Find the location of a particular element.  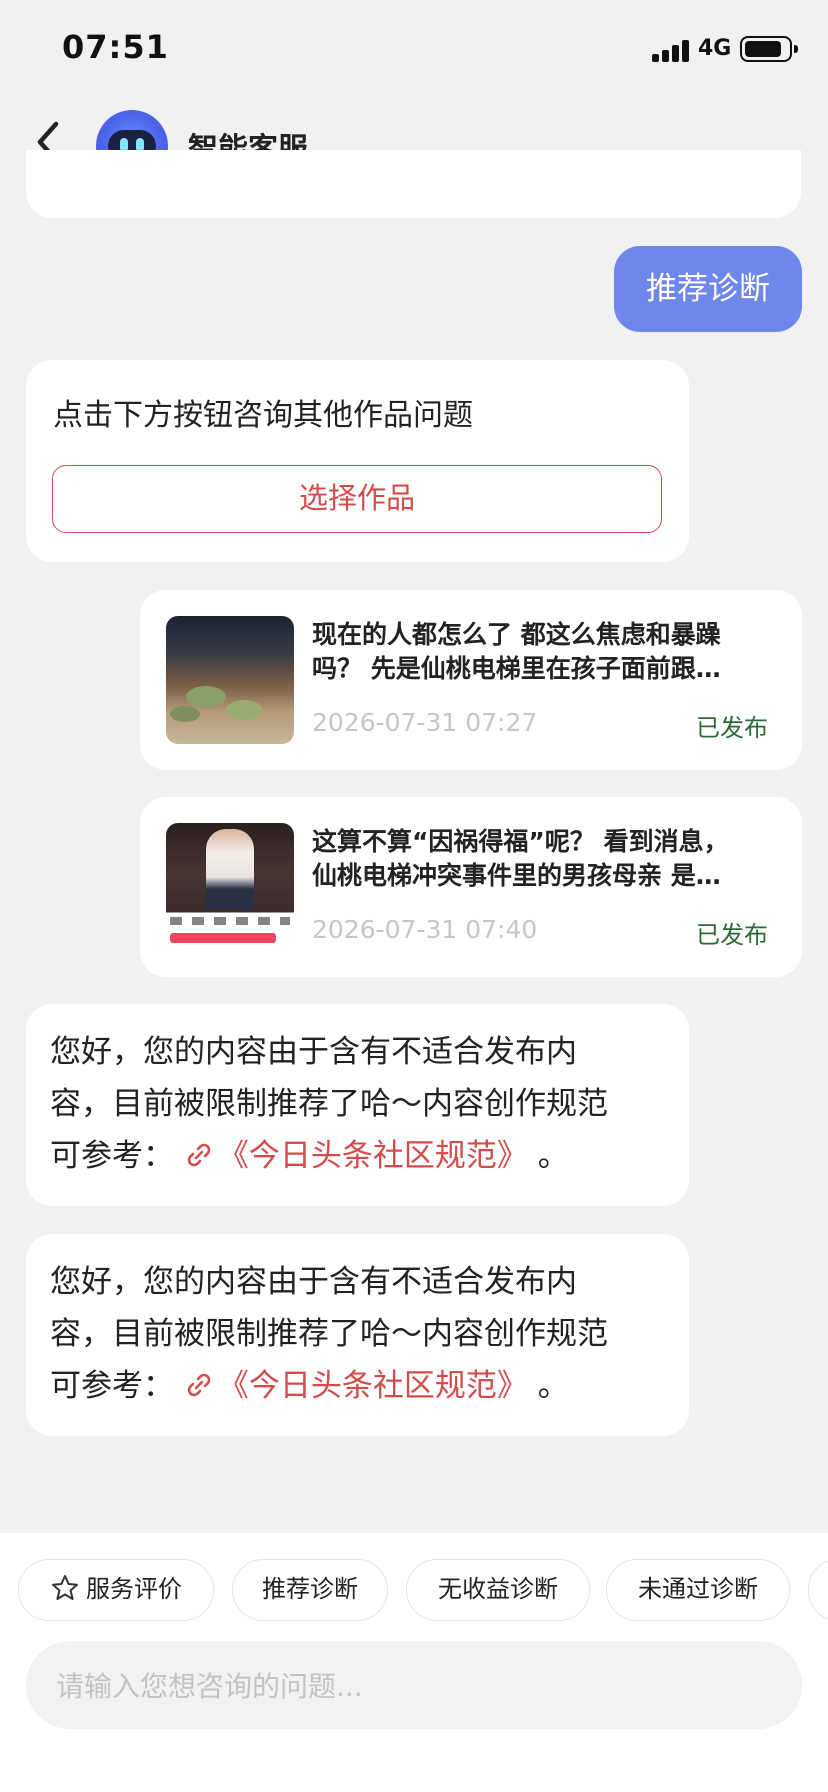

user-message-bubble: 推荐诊断 is located at coordinates (708, 289).